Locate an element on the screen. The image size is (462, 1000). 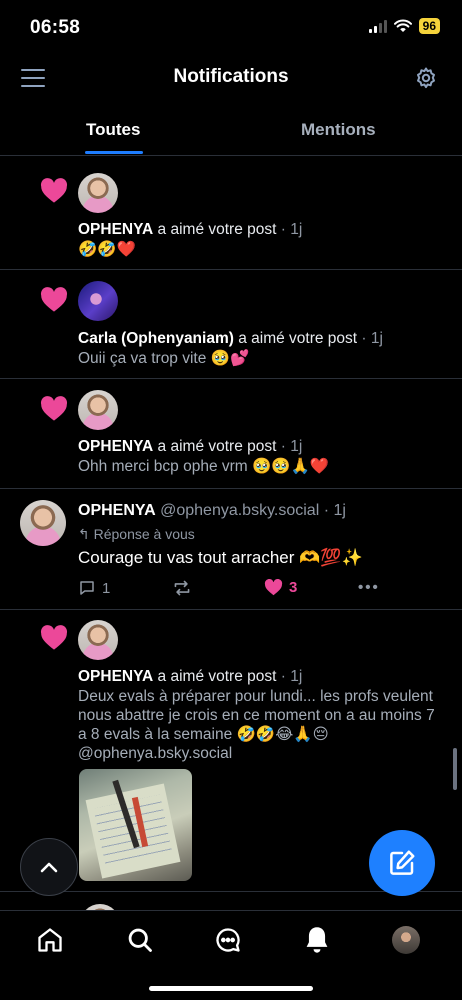
nav-home is located at coordinates (50, 940).